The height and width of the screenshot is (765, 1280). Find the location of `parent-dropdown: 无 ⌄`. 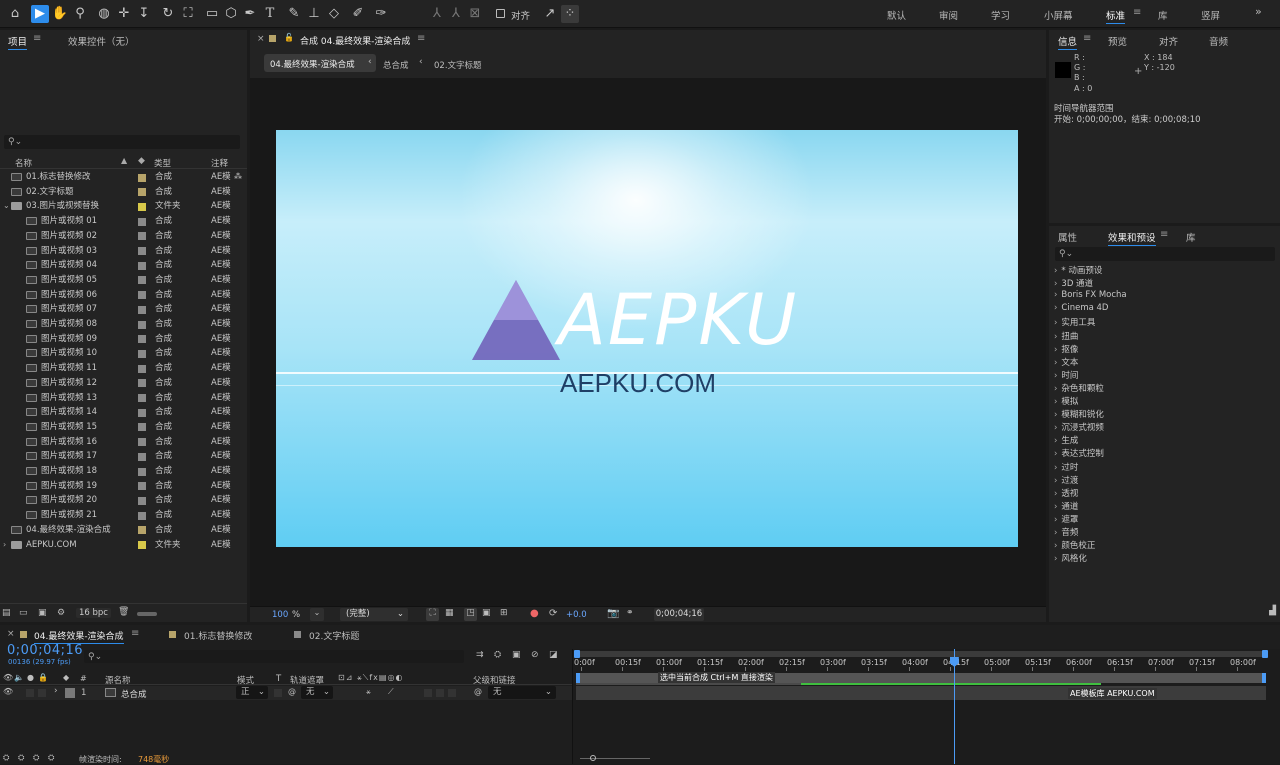

parent-dropdown: 无 ⌄ is located at coordinates (522, 692).